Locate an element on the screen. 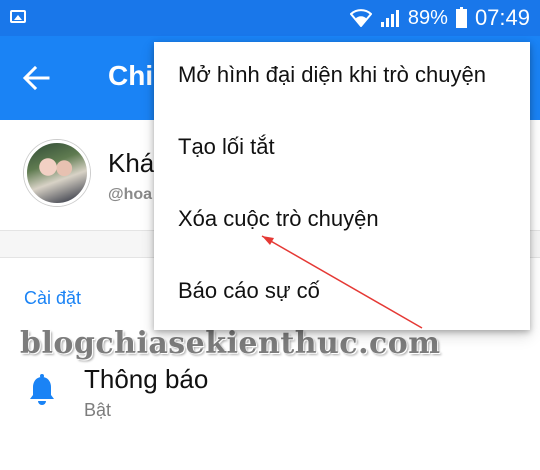 This screenshot has width=540, height=470. menu-item-delete-conversation: Xóa cuộc trò chuyện is located at coordinates (342, 222).